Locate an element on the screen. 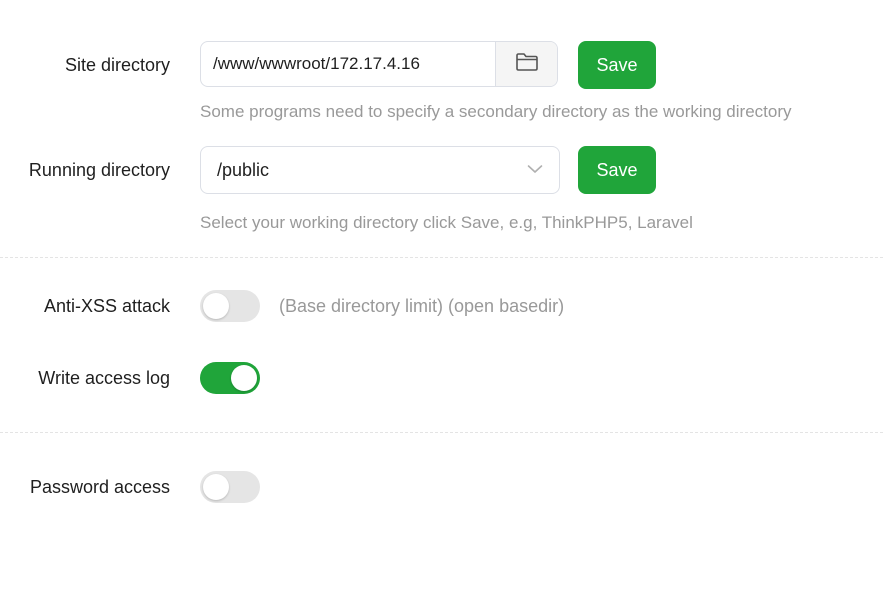  anti-xss-hint: (Base directory limit) (open basedir) is located at coordinates (422, 306).